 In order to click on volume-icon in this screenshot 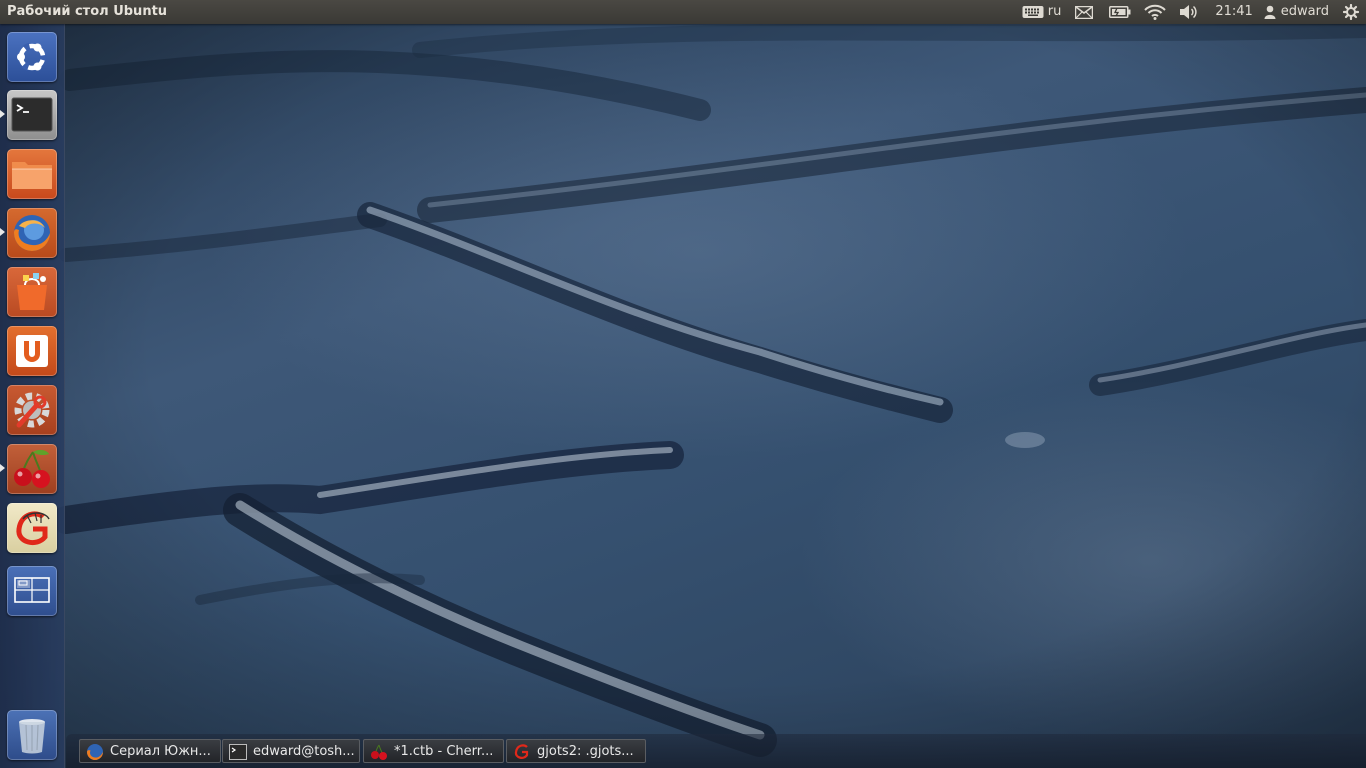, I will do `click(1188, 12)`.